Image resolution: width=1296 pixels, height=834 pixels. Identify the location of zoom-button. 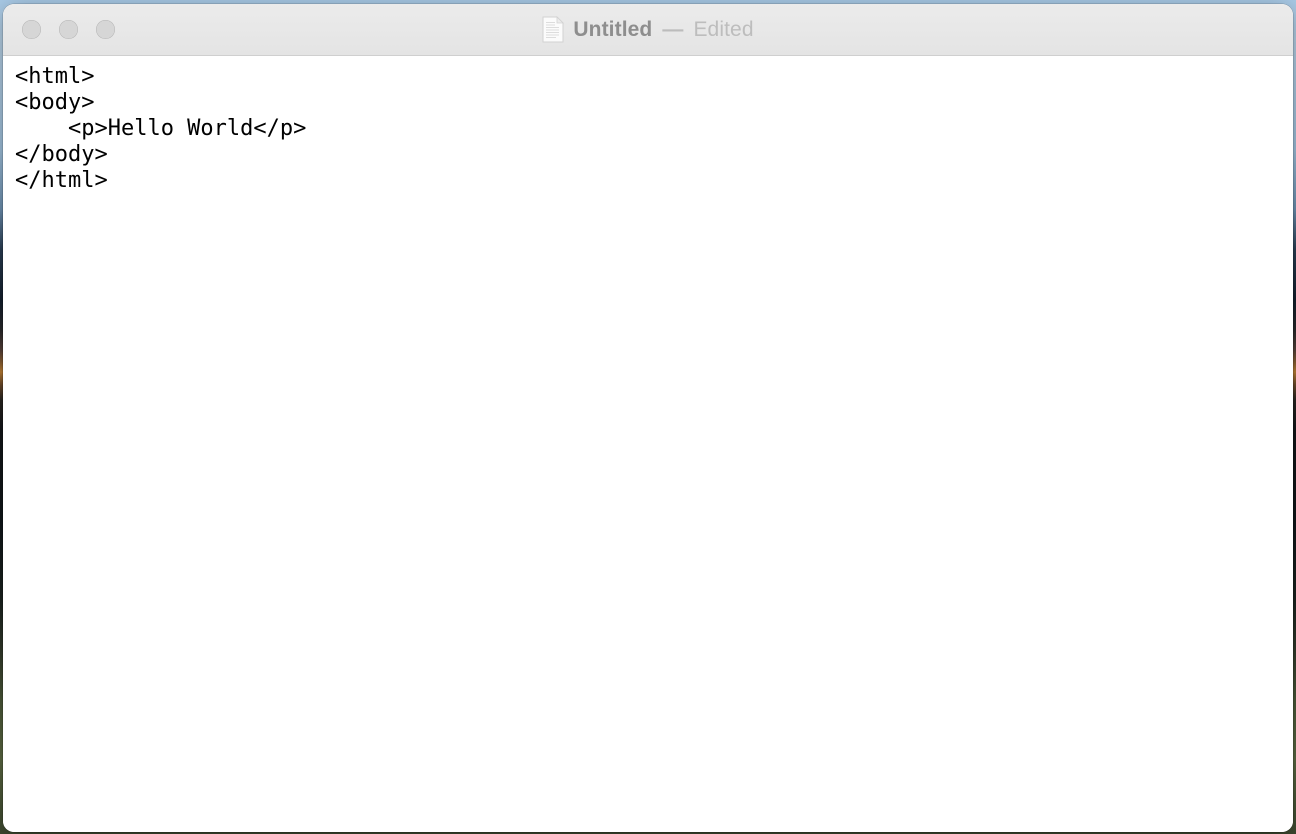
(105, 29).